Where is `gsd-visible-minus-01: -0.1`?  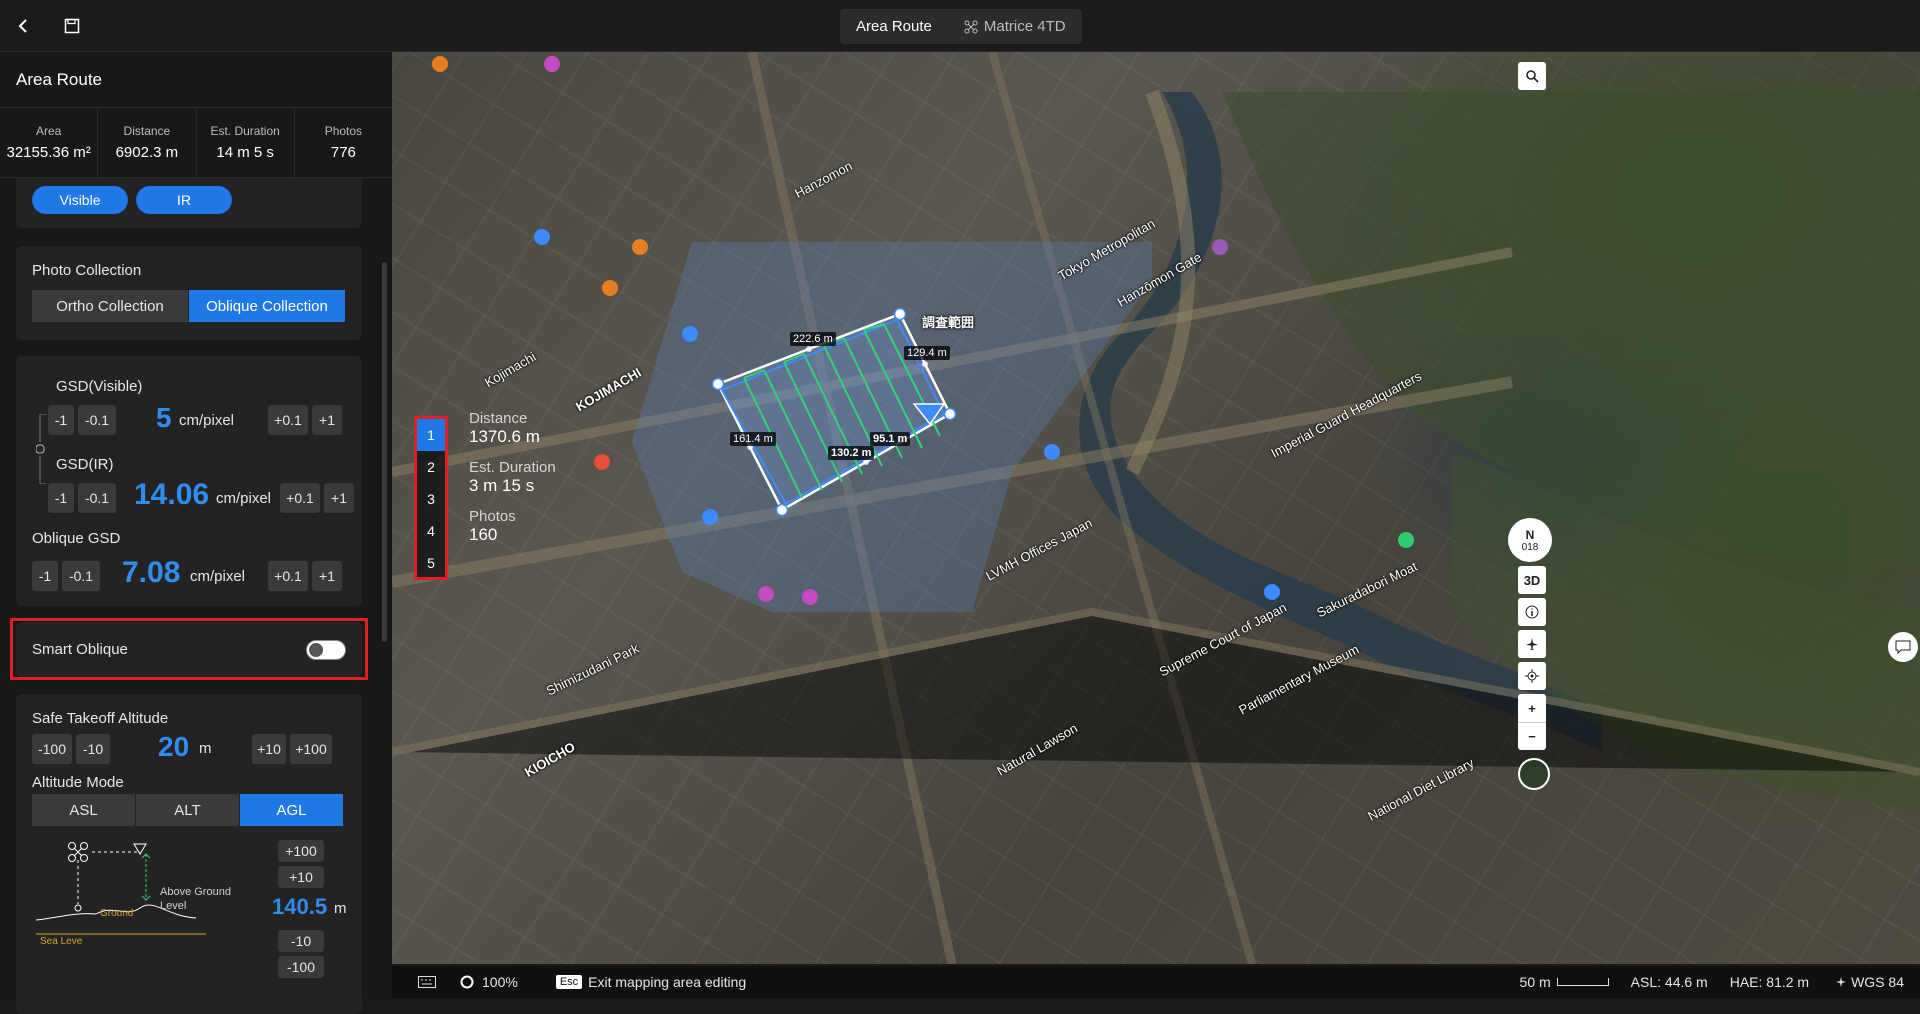
gsd-visible-minus-01: -0.1 is located at coordinates (97, 420).